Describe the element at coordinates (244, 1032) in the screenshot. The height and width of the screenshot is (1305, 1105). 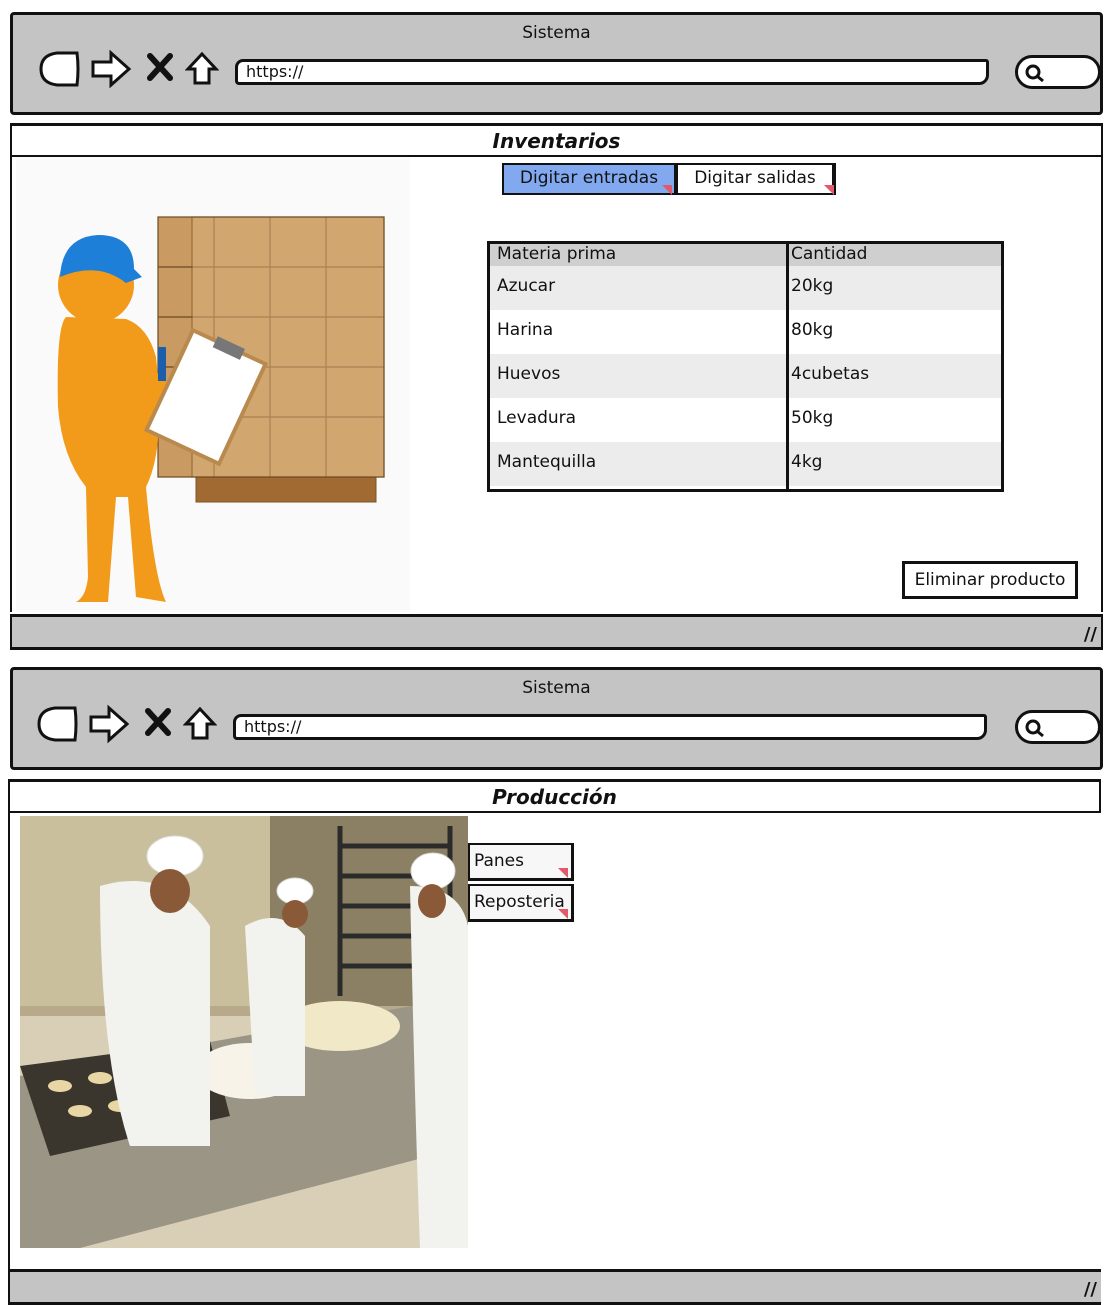
I see `bakery-production-photo` at that location.